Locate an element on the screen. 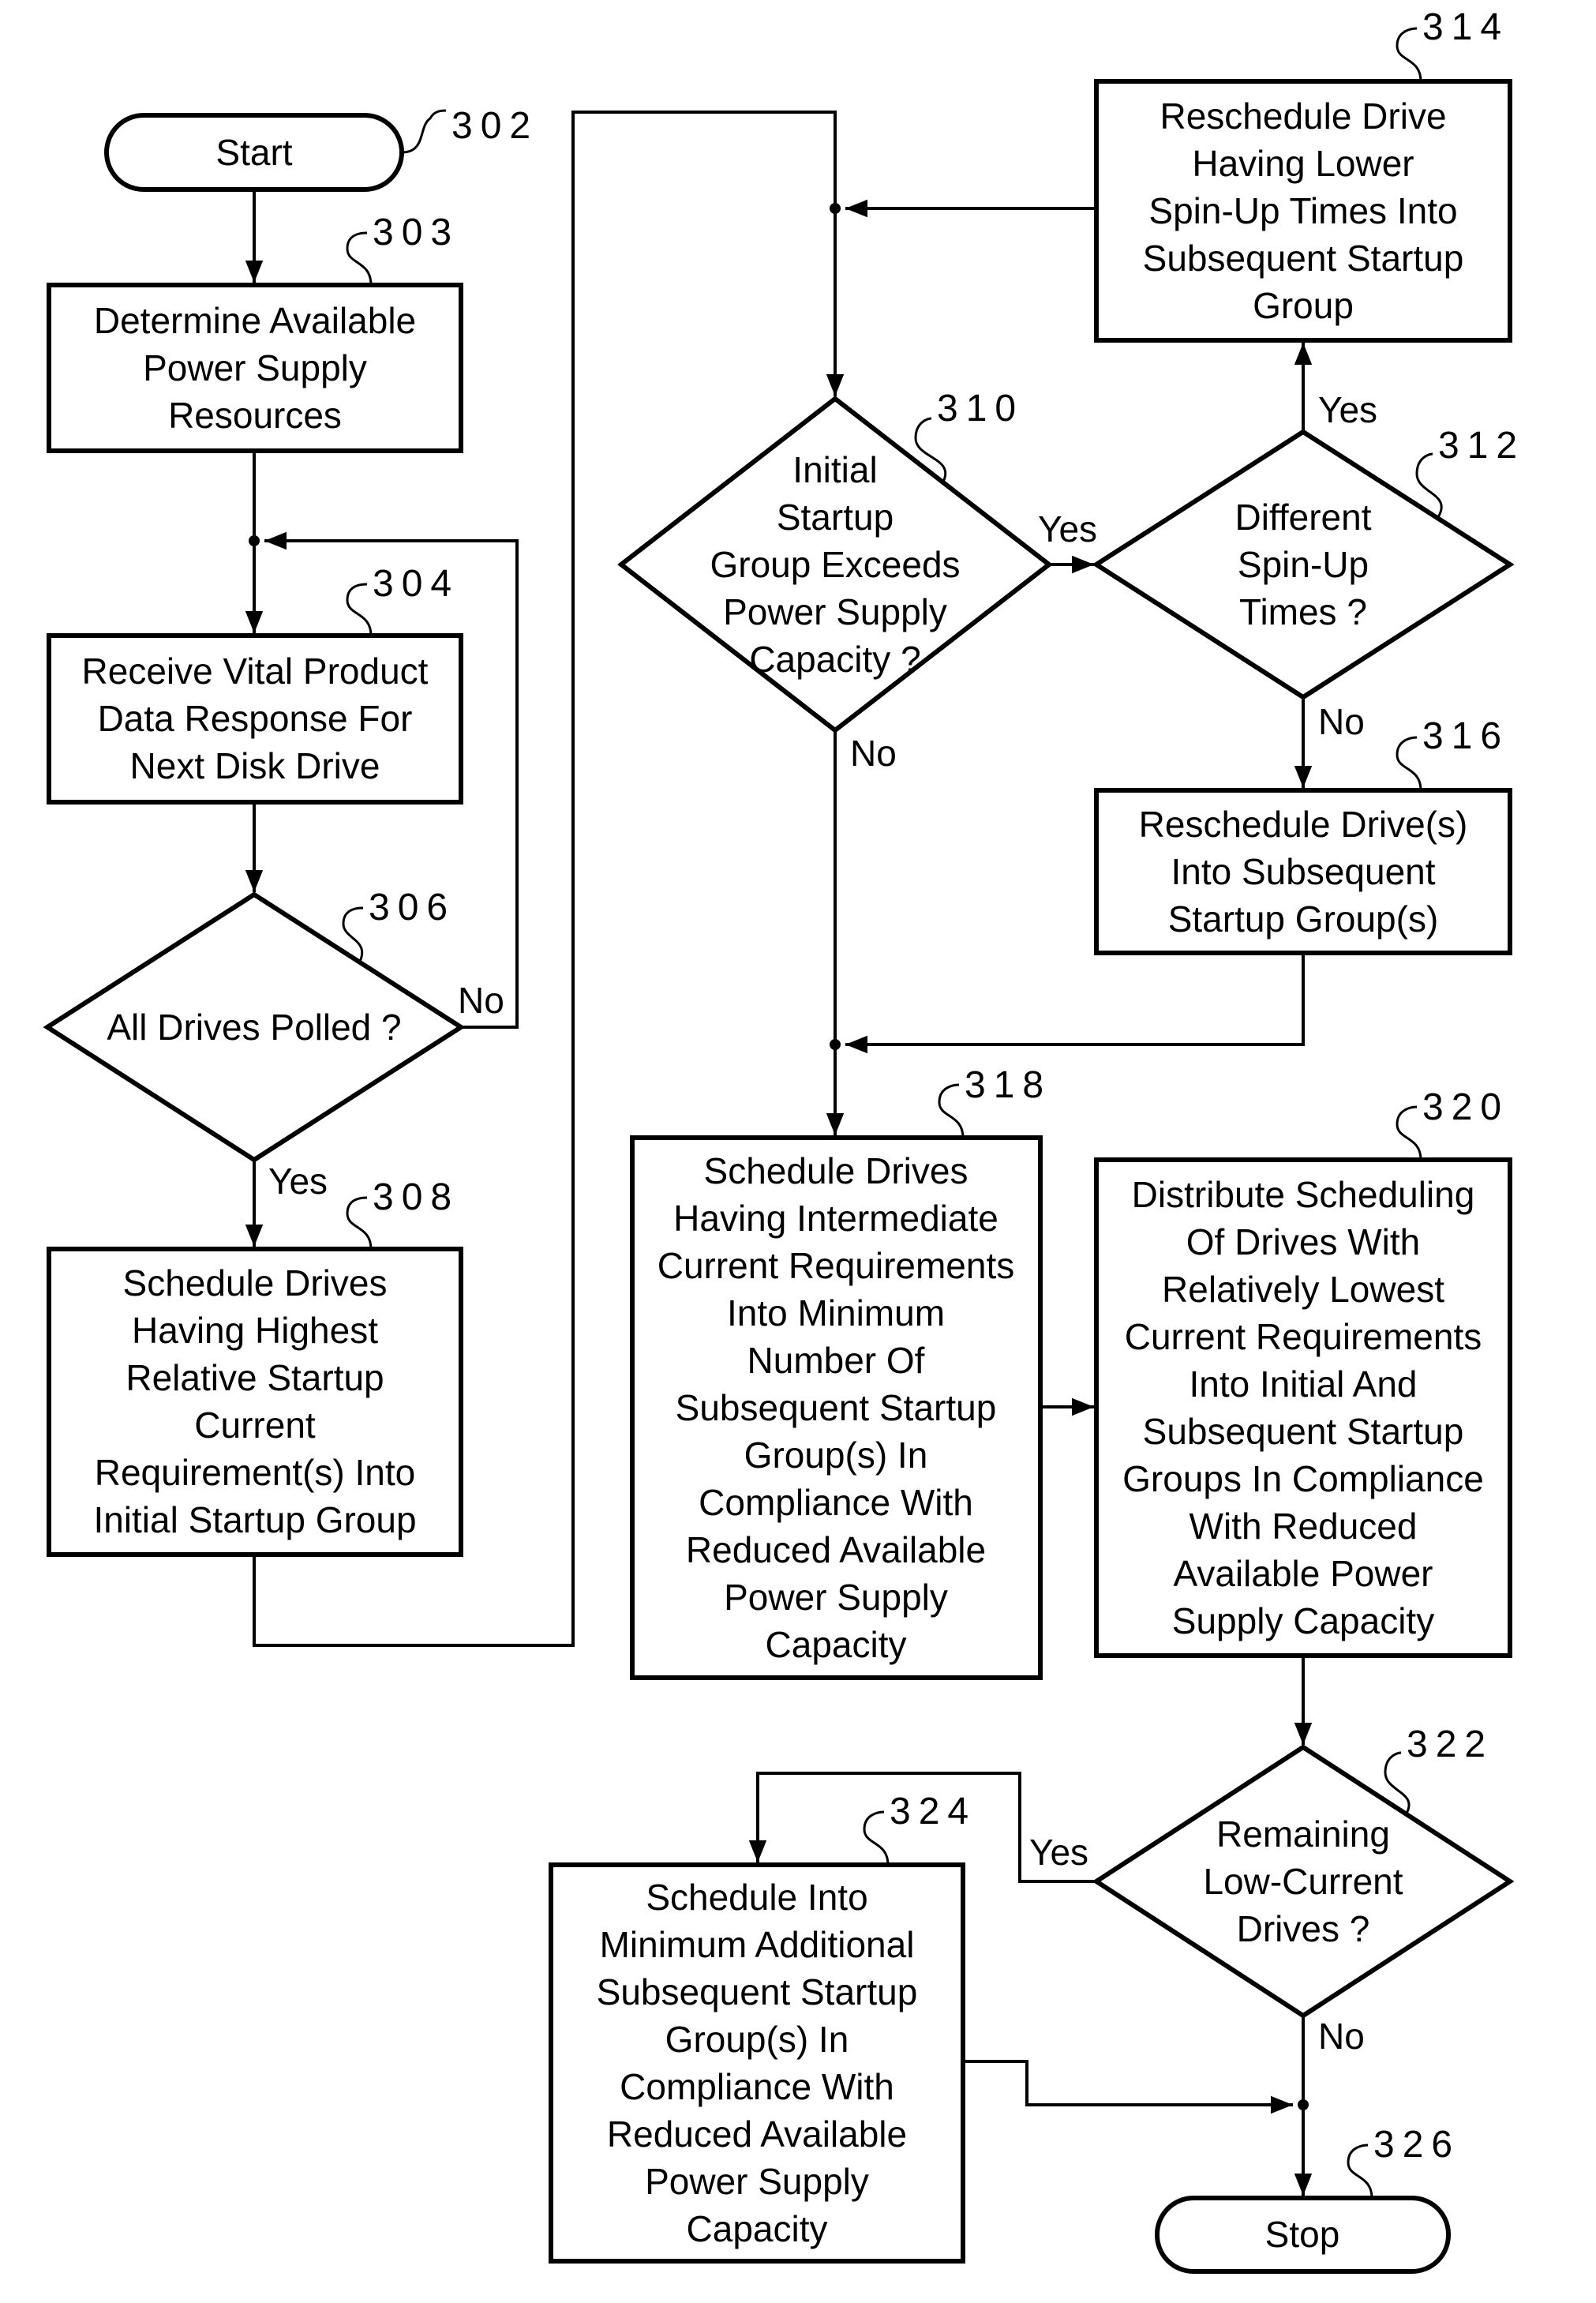 The height and width of the screenshot is (2303, 1596). node-text-line: Current is located at coordinates (255, 1425).